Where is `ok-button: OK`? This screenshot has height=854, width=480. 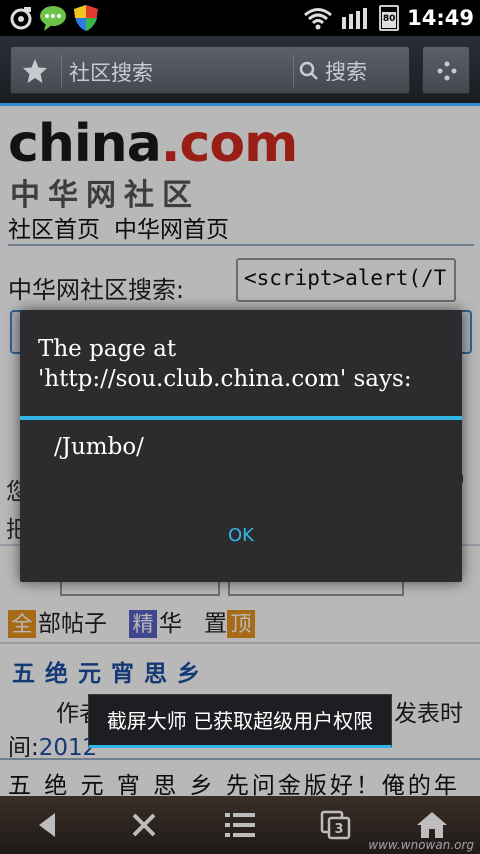 ok-button: OK is located at coordinates (241, 536).